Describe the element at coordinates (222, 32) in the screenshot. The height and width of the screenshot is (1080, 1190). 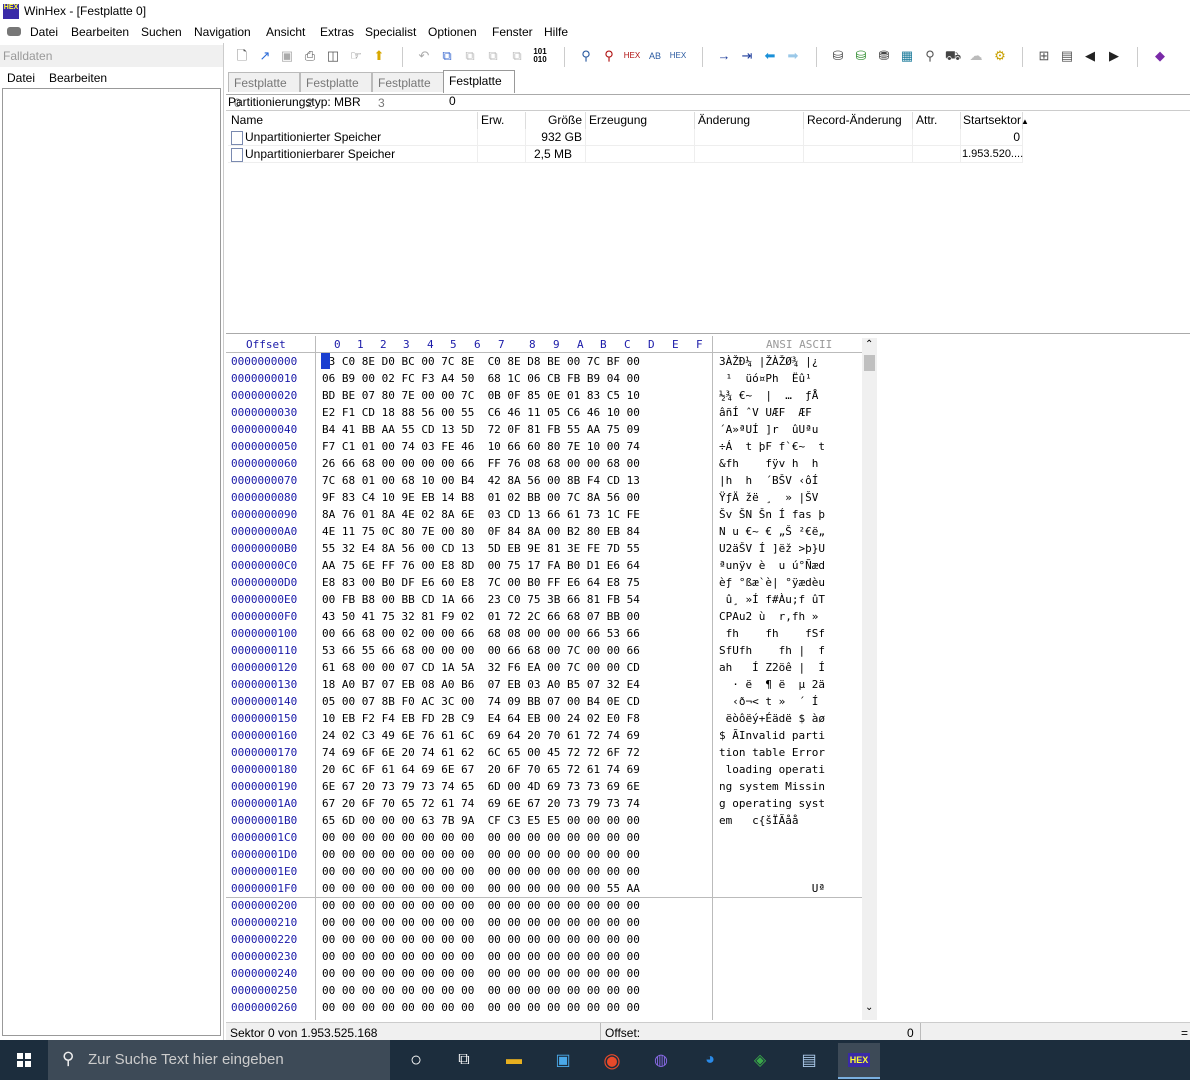
I see `menu-navigation: Navigation` at that location.